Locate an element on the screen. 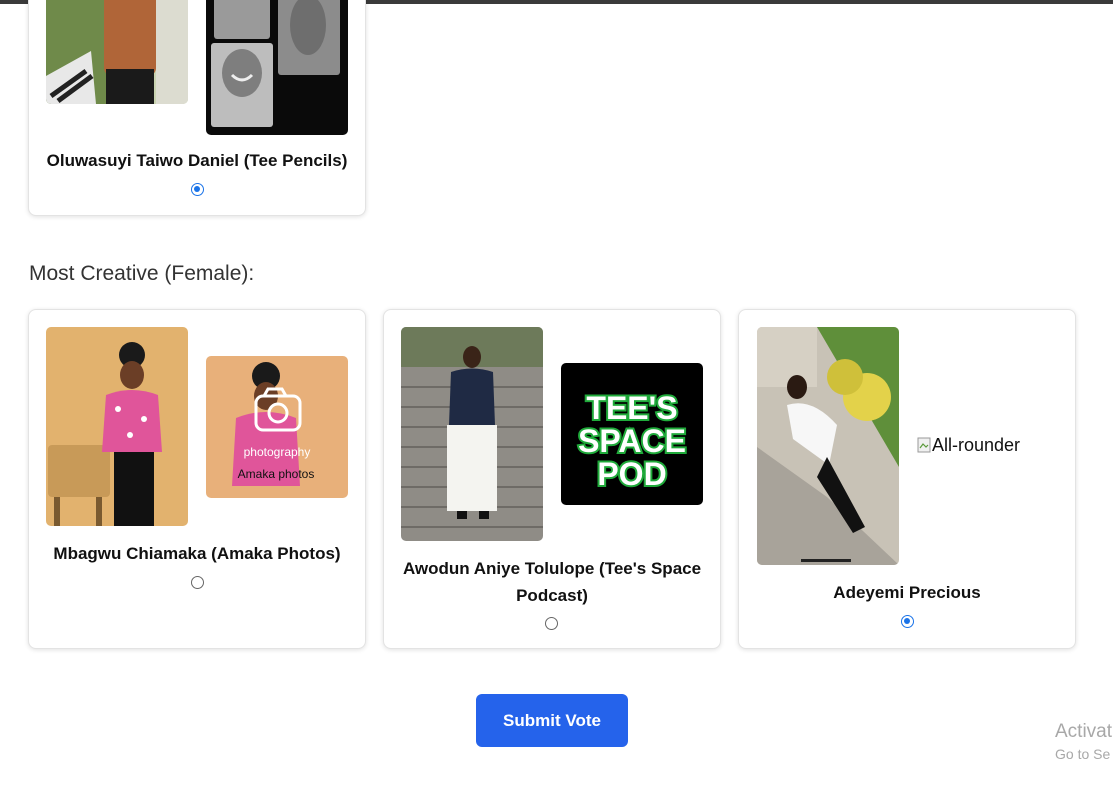  activation-watermark: Activat Go to Se is located at coordinates (1083, 741).